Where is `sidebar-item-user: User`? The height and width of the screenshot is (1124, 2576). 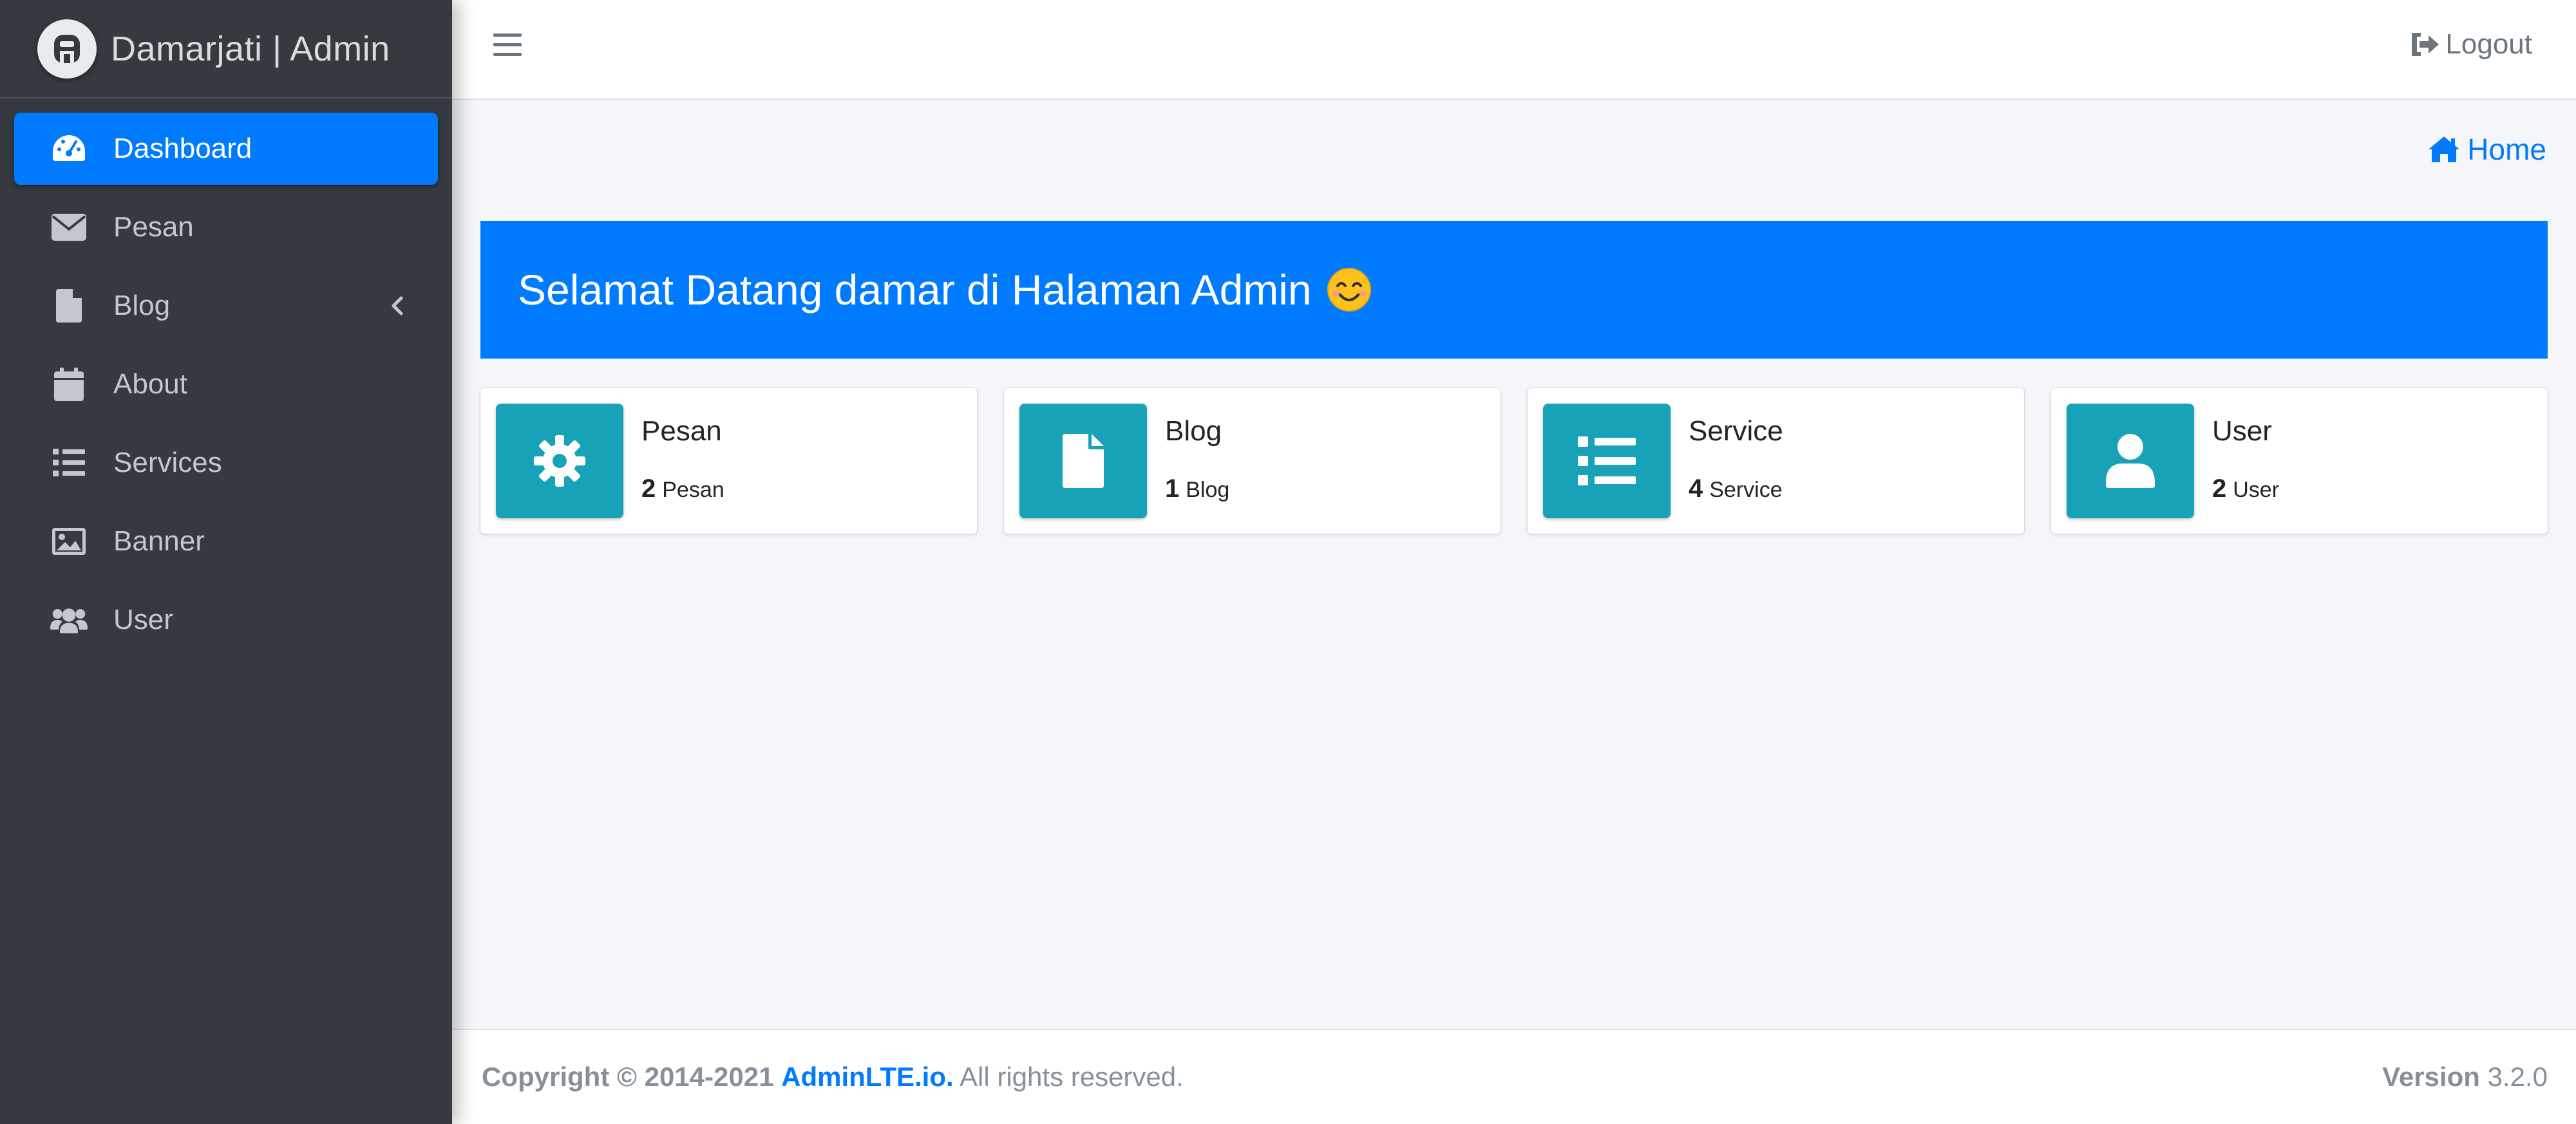
sidebar-item-user: User is located at coordinates (226, 620).